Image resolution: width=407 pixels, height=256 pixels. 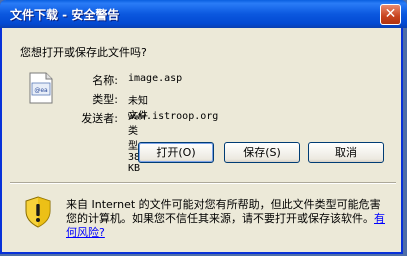 I want to click on close-icon: ✕, so click(x=390, y=14).